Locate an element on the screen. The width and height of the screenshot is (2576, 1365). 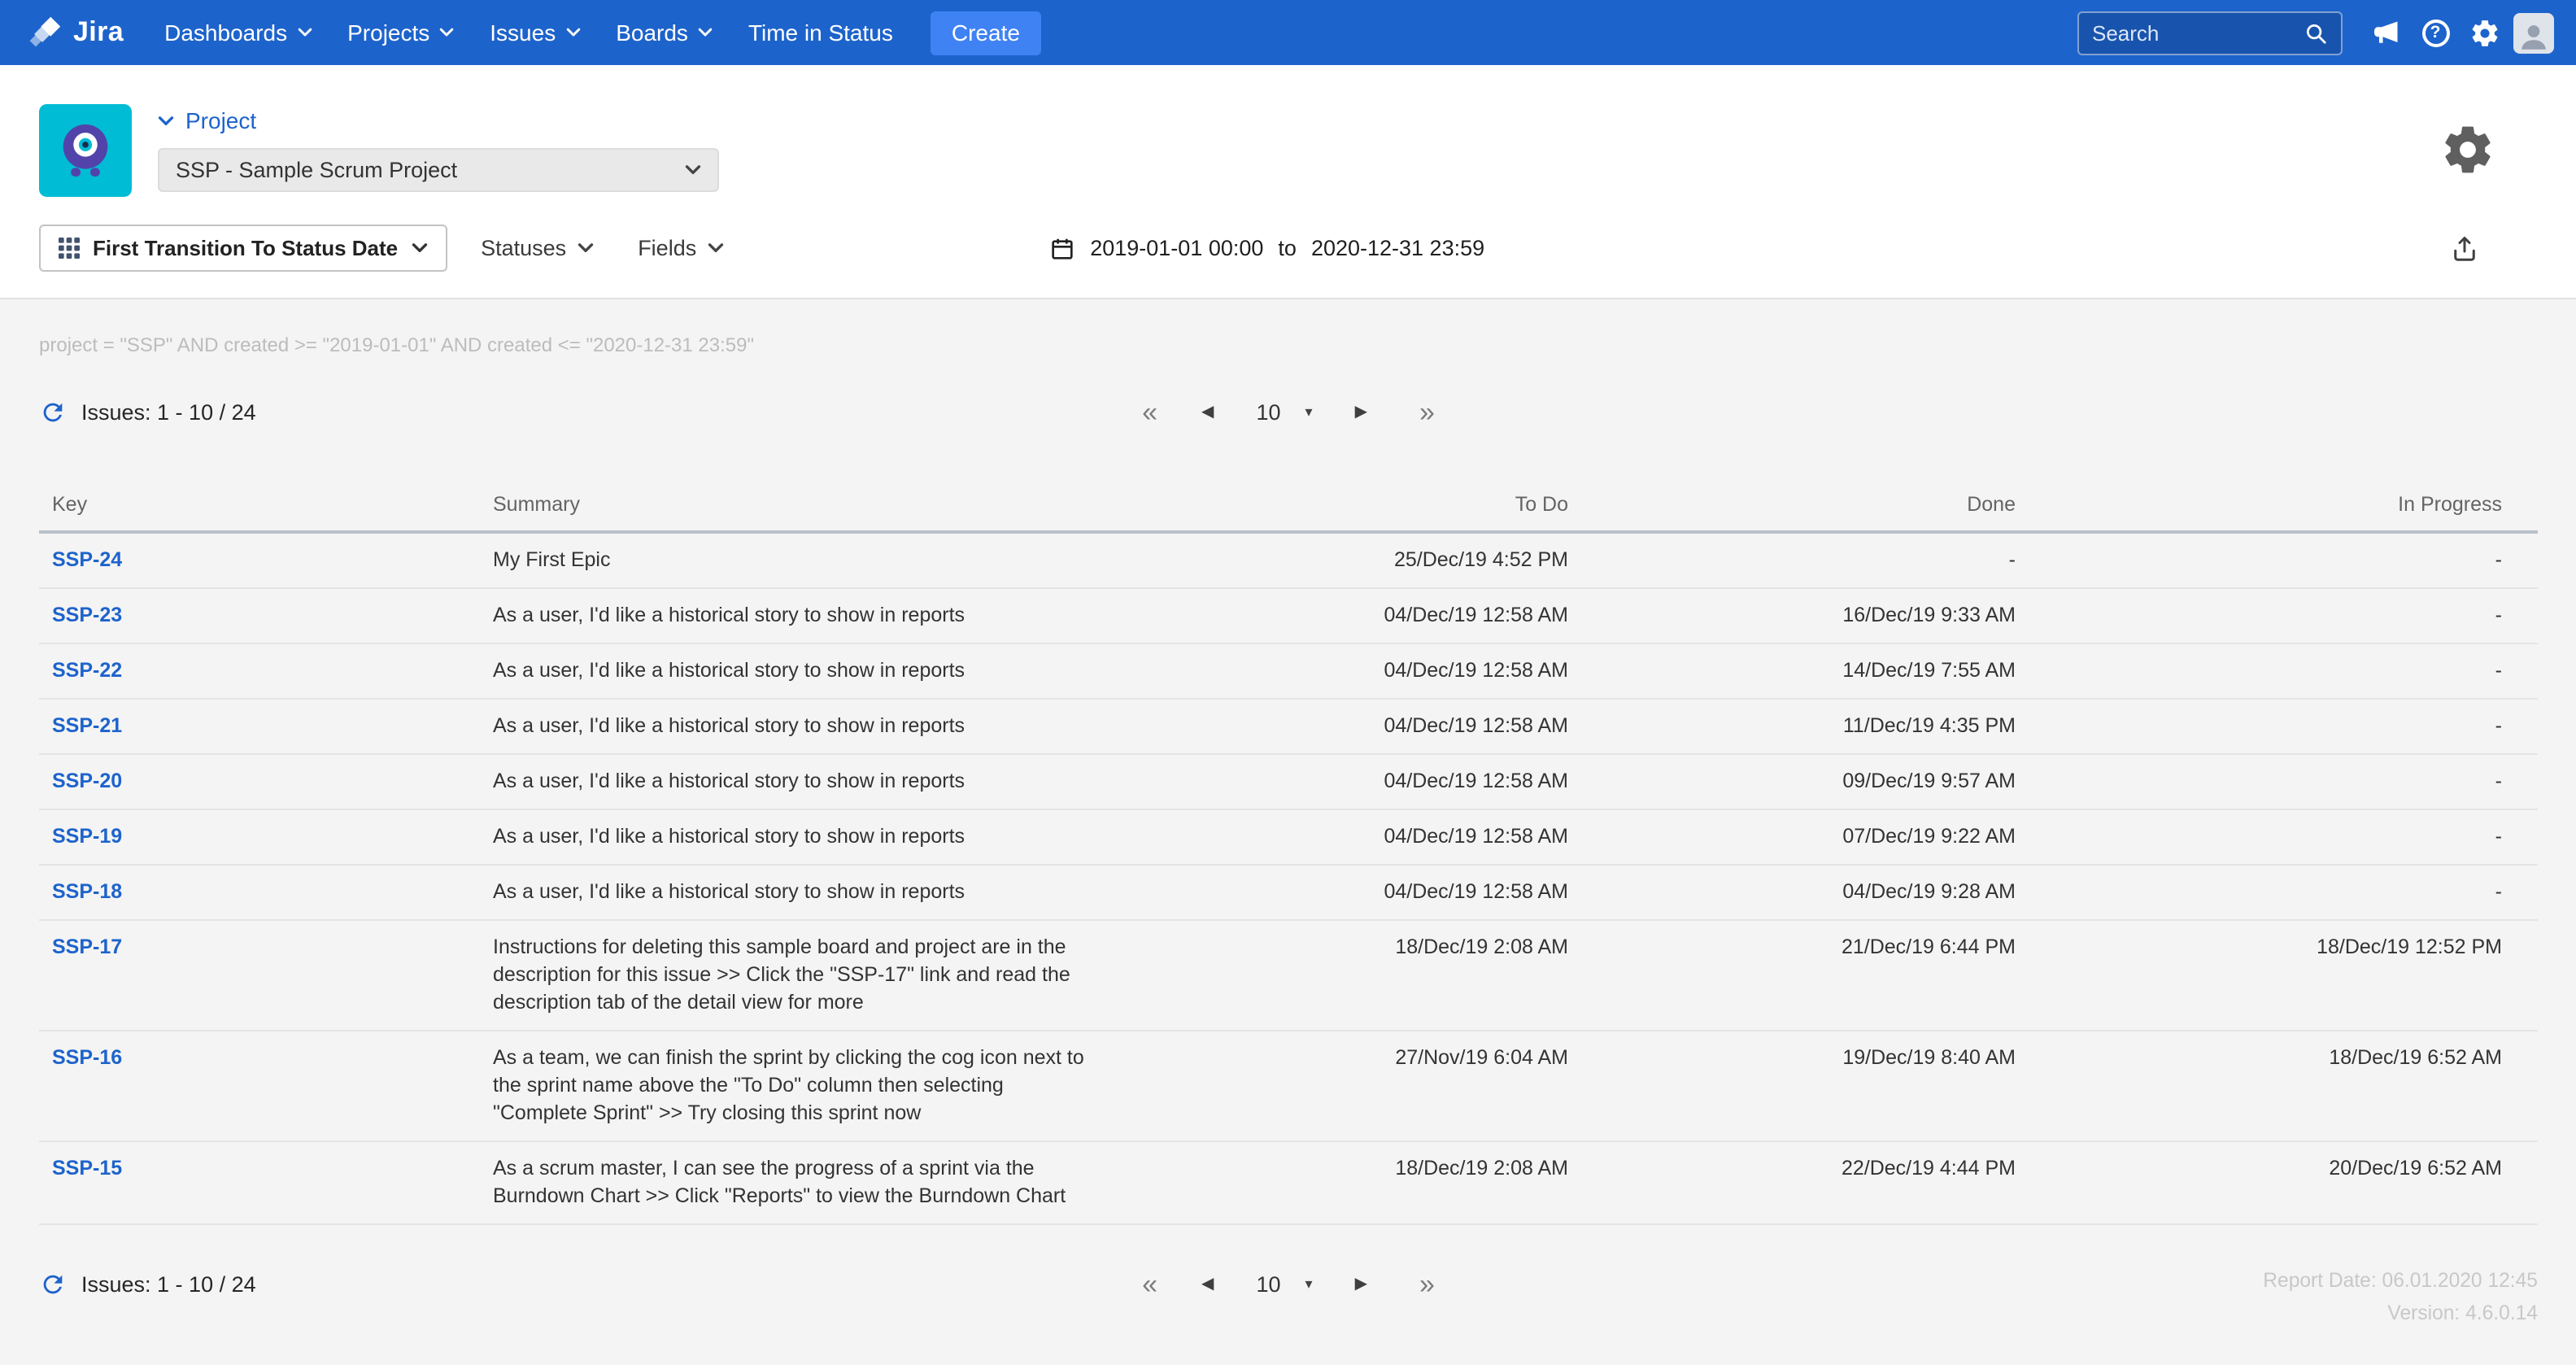
search-icon is located at coordinates (2316, 32).